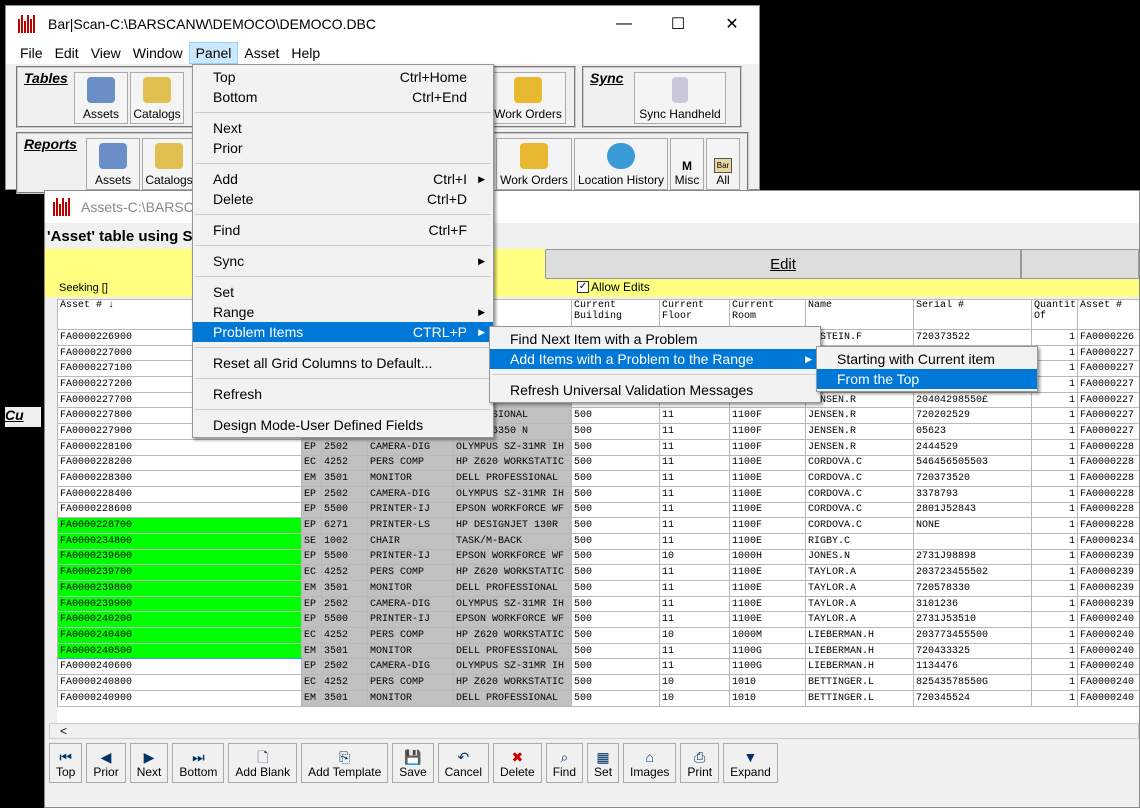  Describe the element at coordinates (972, 510) in the screenshot. I see `grid-cell: 2801J52843` at that location.